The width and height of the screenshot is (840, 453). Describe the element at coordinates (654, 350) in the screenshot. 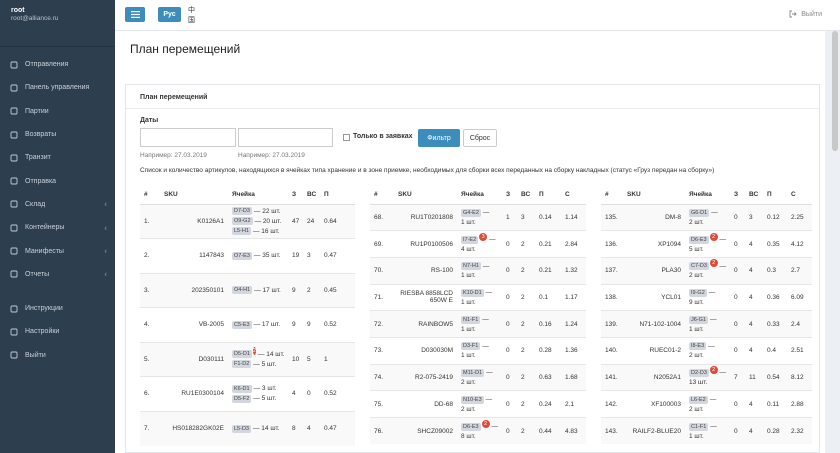

I see `sku-cell: RUEC01-2` at that location.